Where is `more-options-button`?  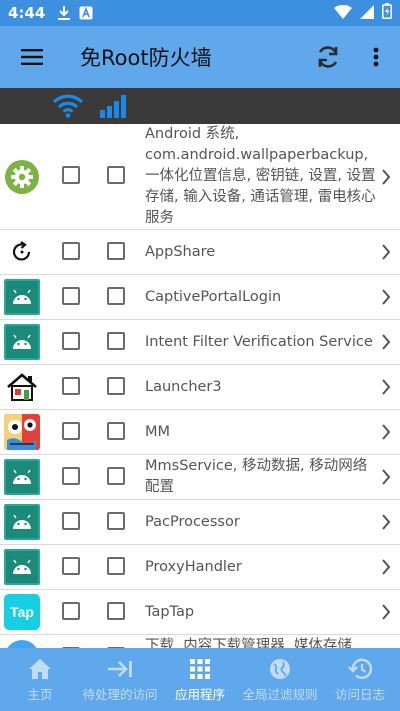 more-options-button is located at coordinates (376, 57).